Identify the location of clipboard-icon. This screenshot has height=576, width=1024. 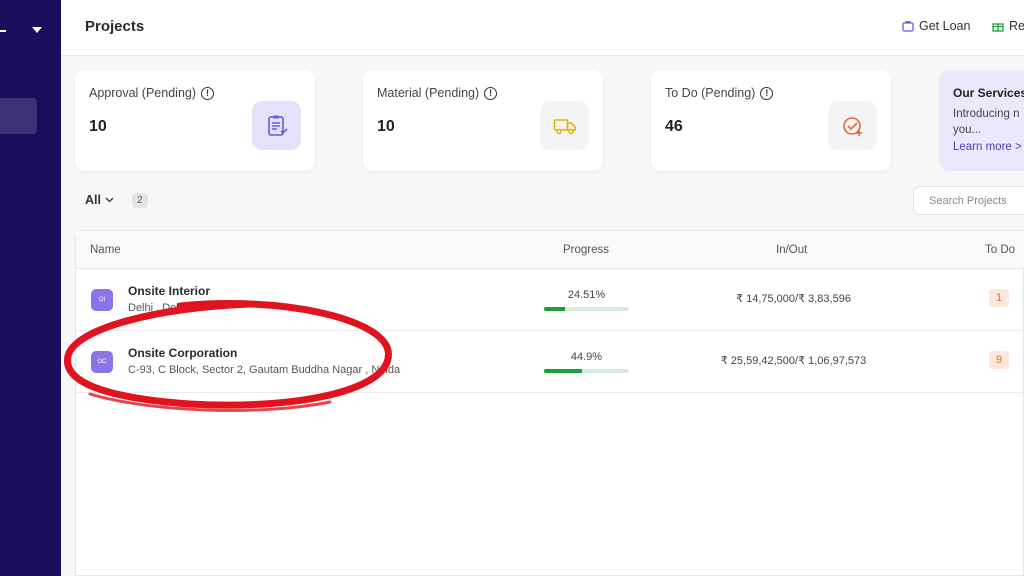
(276, 125).